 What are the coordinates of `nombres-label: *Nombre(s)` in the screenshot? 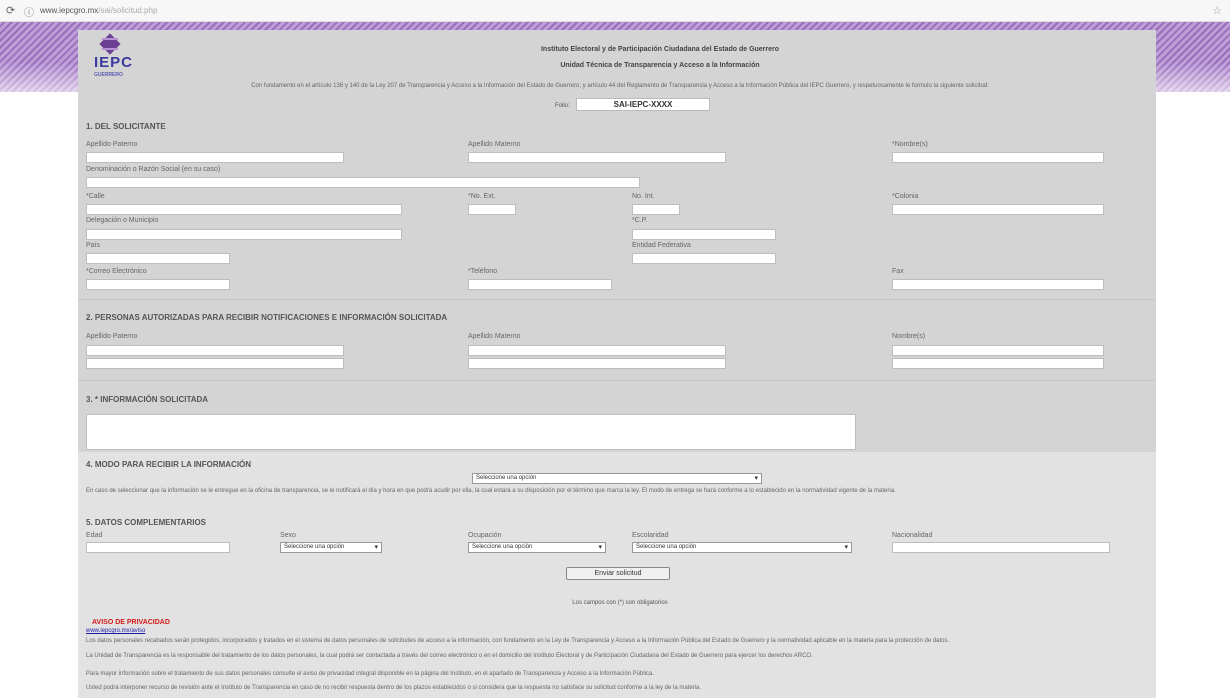 It's located at (910, 144).